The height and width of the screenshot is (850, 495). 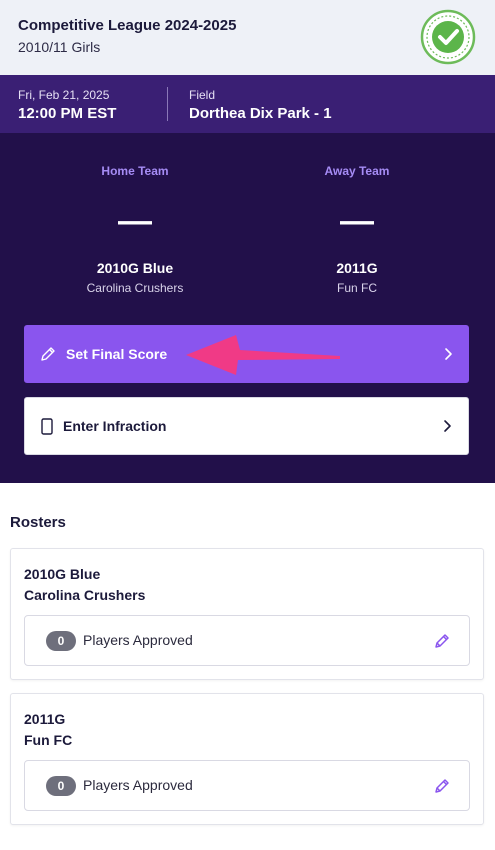 I want to click on home-team-club: Carolina Crushers, so click(x=135, y=288).